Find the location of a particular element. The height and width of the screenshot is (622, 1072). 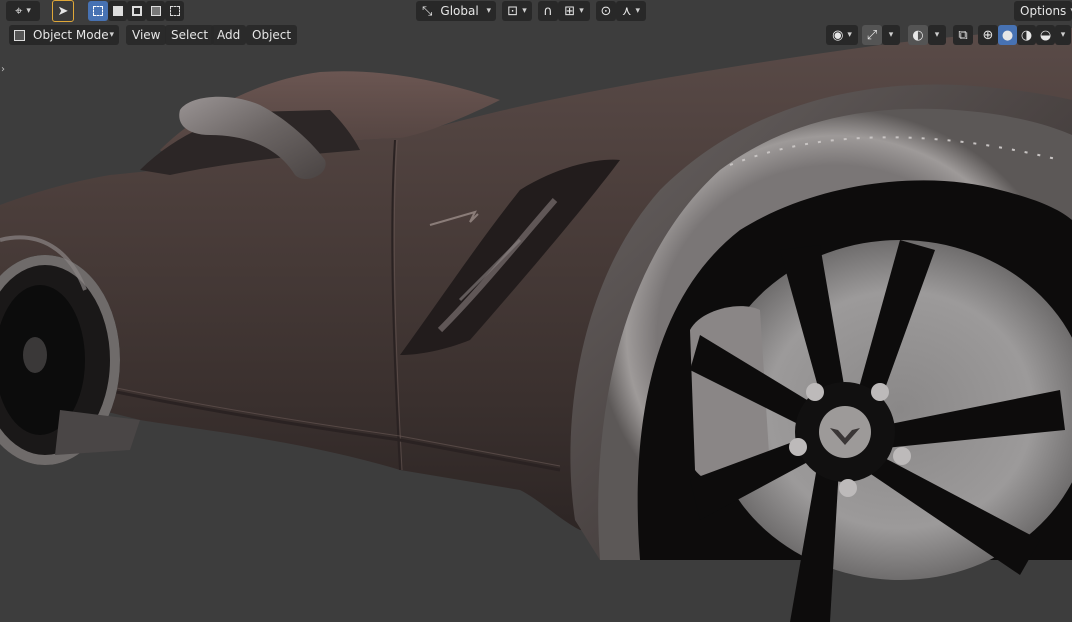

select-mode-invert is located at coordinates (155, 11).